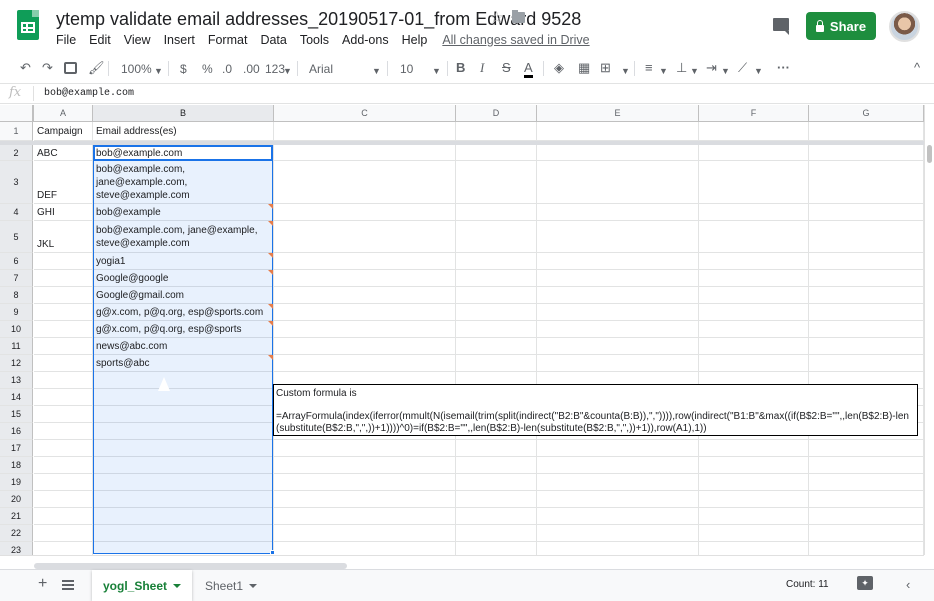 This screenshot has width=934, height=601. I want to click on cell-a4: GHI, so click(63, 212).